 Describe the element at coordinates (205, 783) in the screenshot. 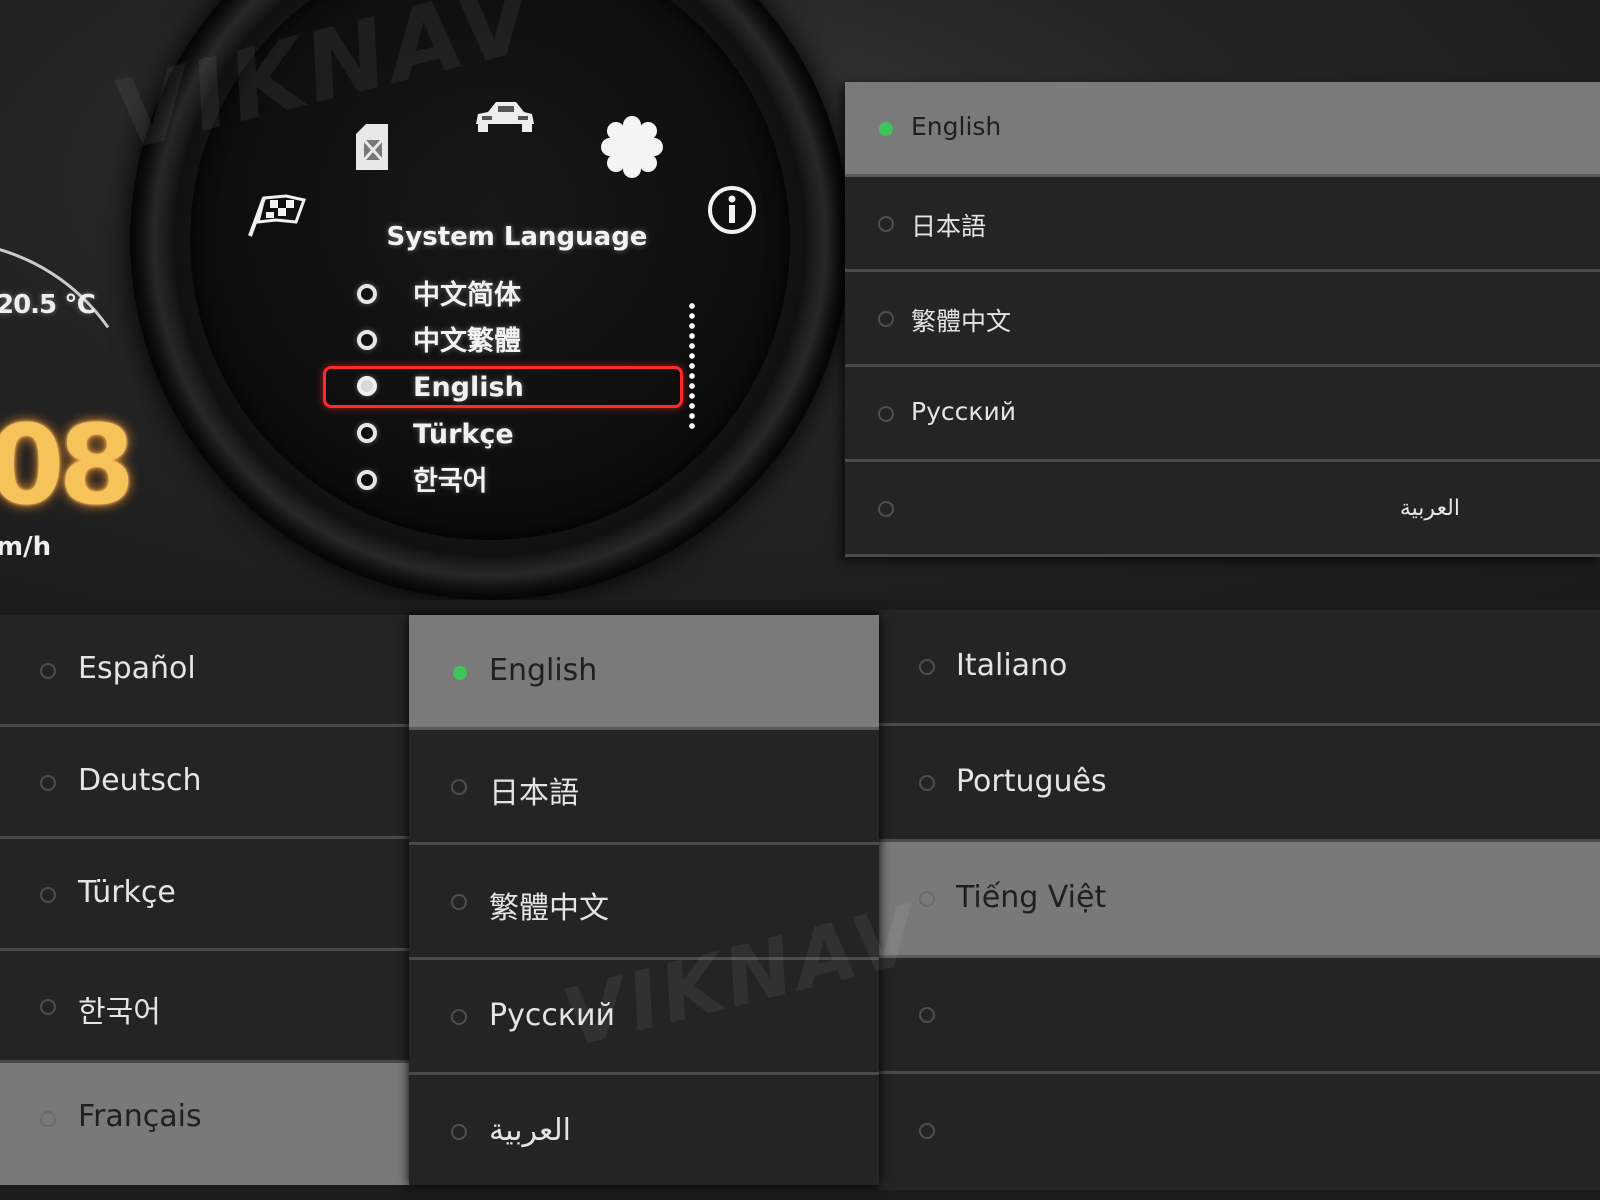

I see `list-item: Deutsch` at that location.